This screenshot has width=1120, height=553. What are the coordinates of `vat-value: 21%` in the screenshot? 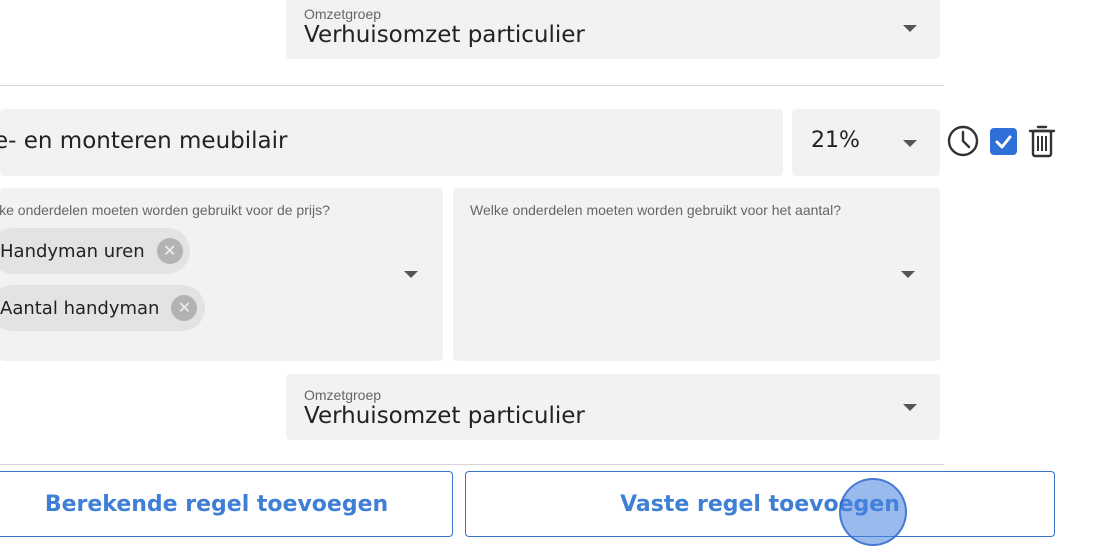 It's located at (835, 140).